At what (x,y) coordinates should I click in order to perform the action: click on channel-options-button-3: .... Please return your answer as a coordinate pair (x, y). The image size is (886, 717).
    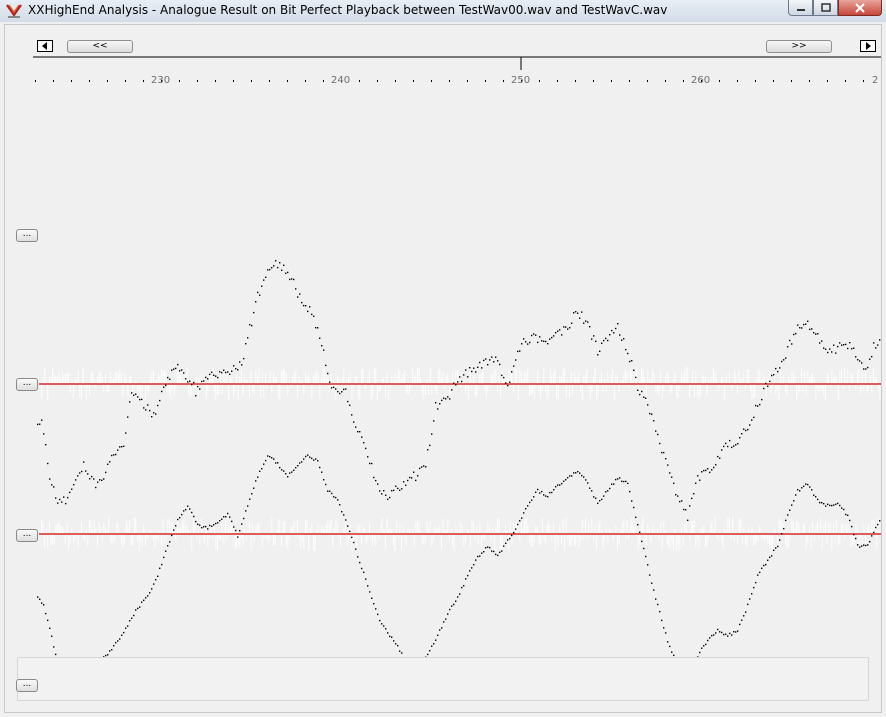
    Looking at the image, I should click on (27, 535).